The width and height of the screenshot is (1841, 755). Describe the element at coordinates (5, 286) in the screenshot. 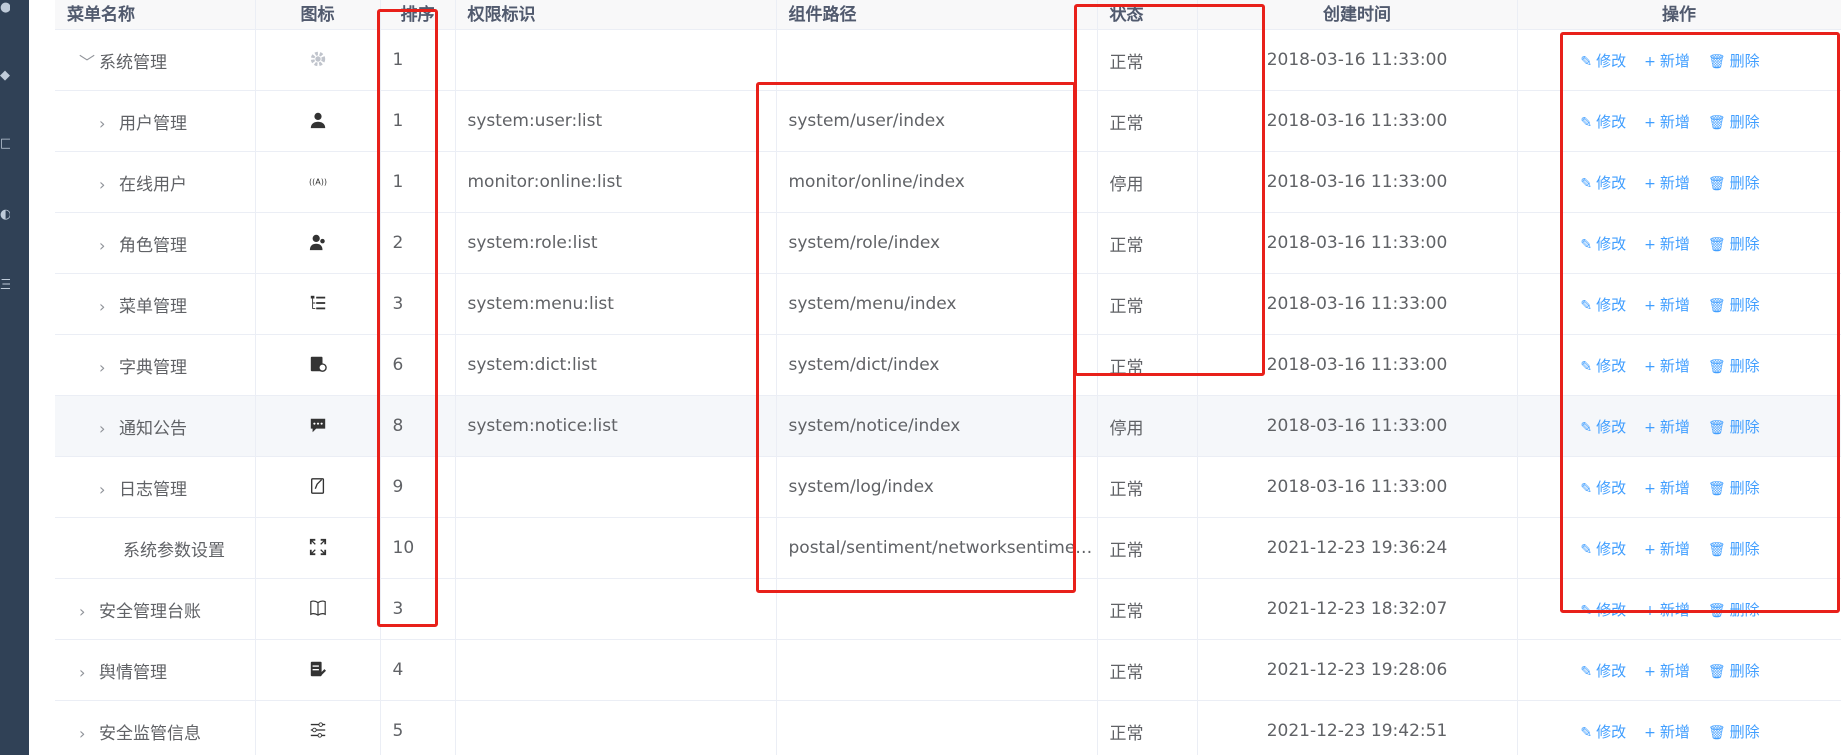

I see `sidebar-icon: 三` at that location.